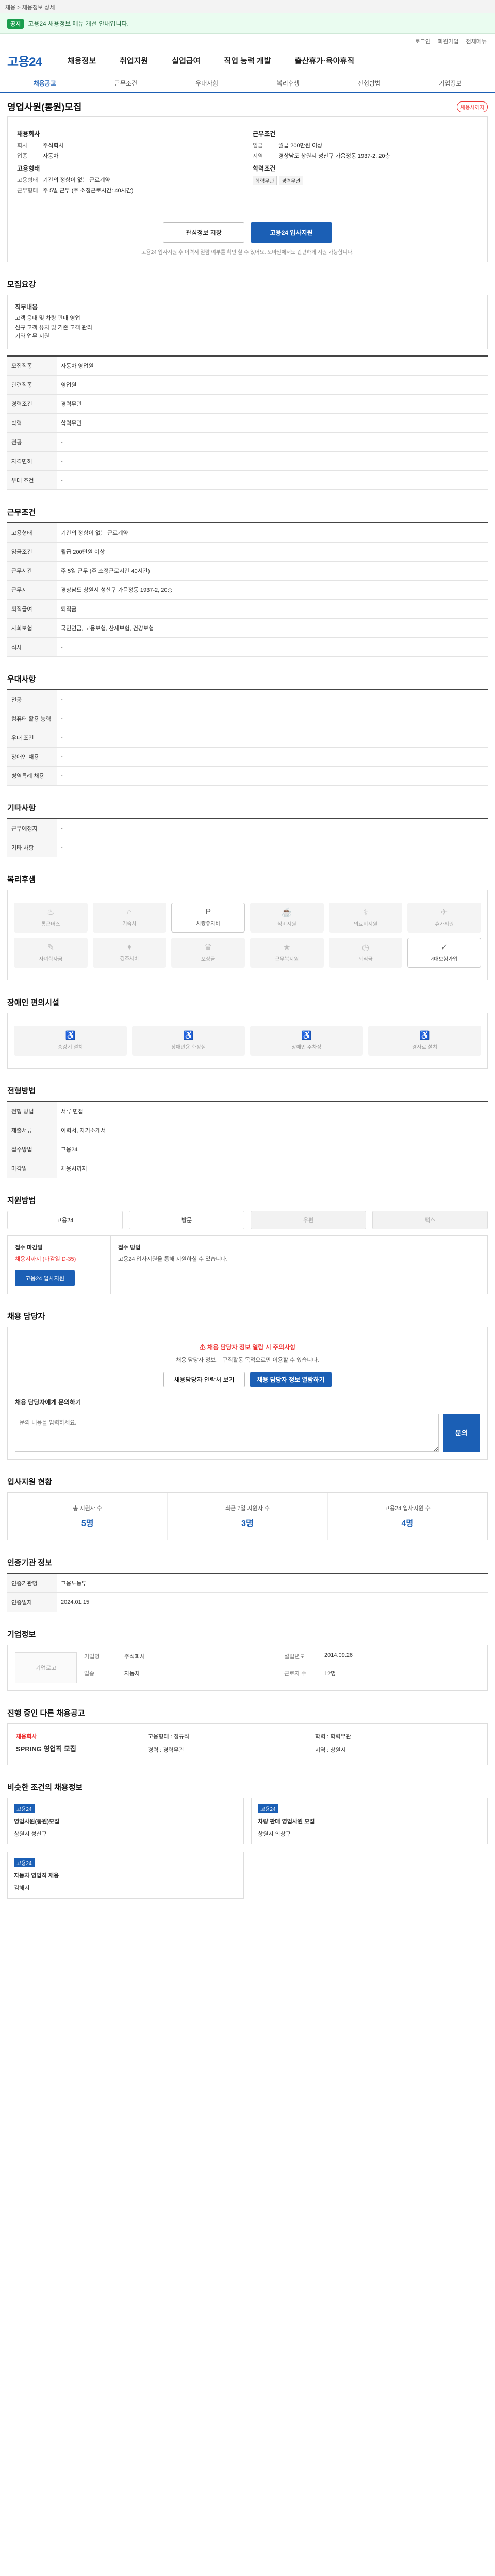 This screenshot has height=2576, width=495. What do you see at coordinates (272, 552) in the screenshot?
I see `table-value: 월급 200만원 이상` at bounding box center [272, 552].